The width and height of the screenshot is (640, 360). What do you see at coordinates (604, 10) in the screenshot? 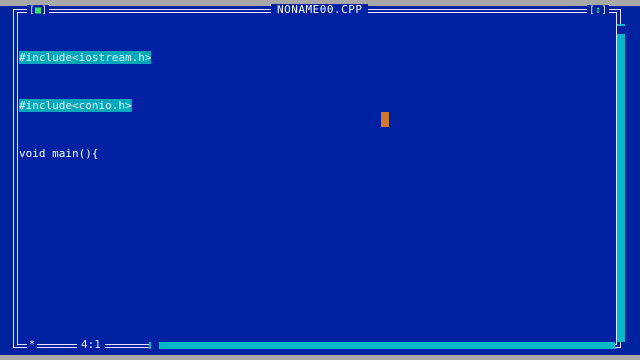
I see `zoom-box-right: ]` at bounding box center [604, 10].